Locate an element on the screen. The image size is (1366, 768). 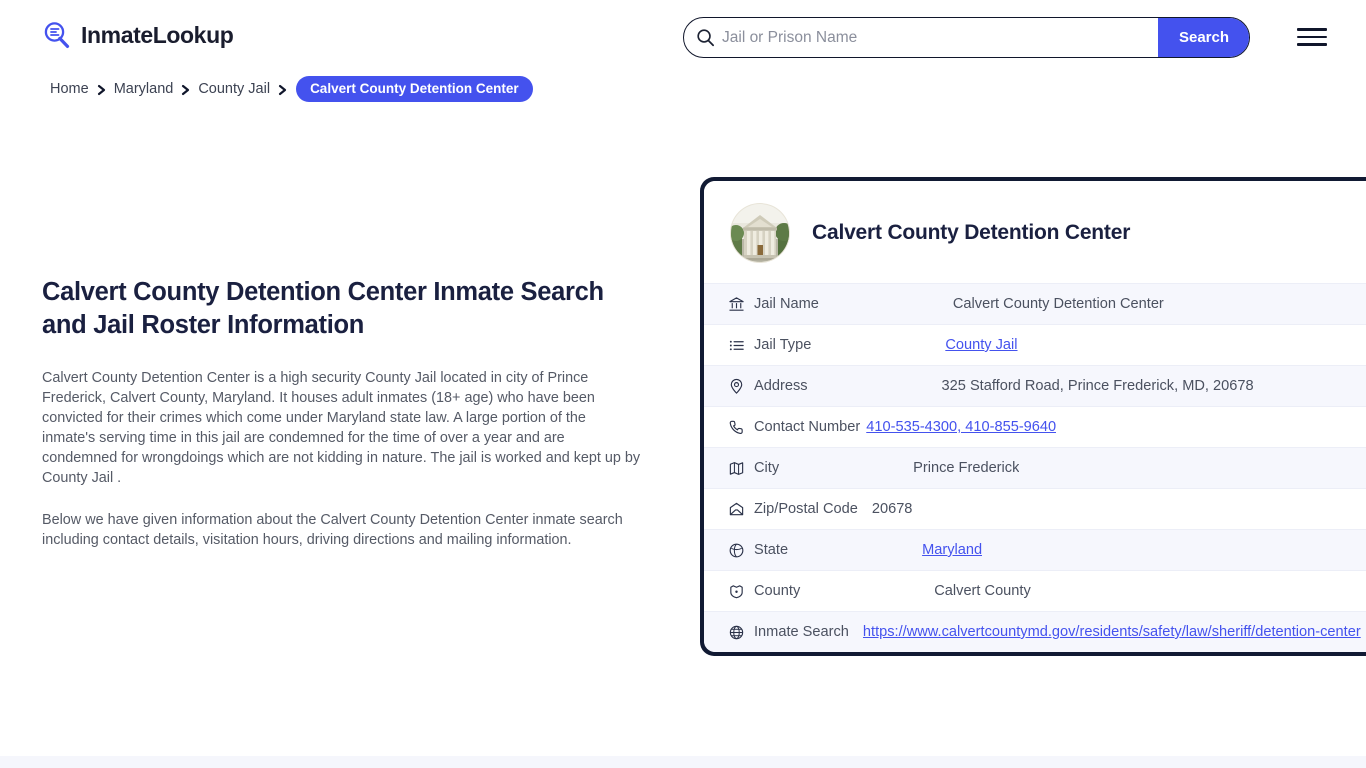
row-label: Address is located at coordinates (781, 386).